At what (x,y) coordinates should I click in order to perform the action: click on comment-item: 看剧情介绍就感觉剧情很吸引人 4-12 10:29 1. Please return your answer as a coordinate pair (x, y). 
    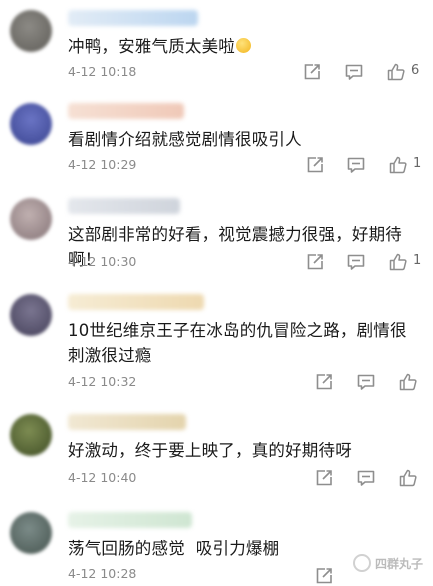
    Looking at the image, I should click on (216, 142).